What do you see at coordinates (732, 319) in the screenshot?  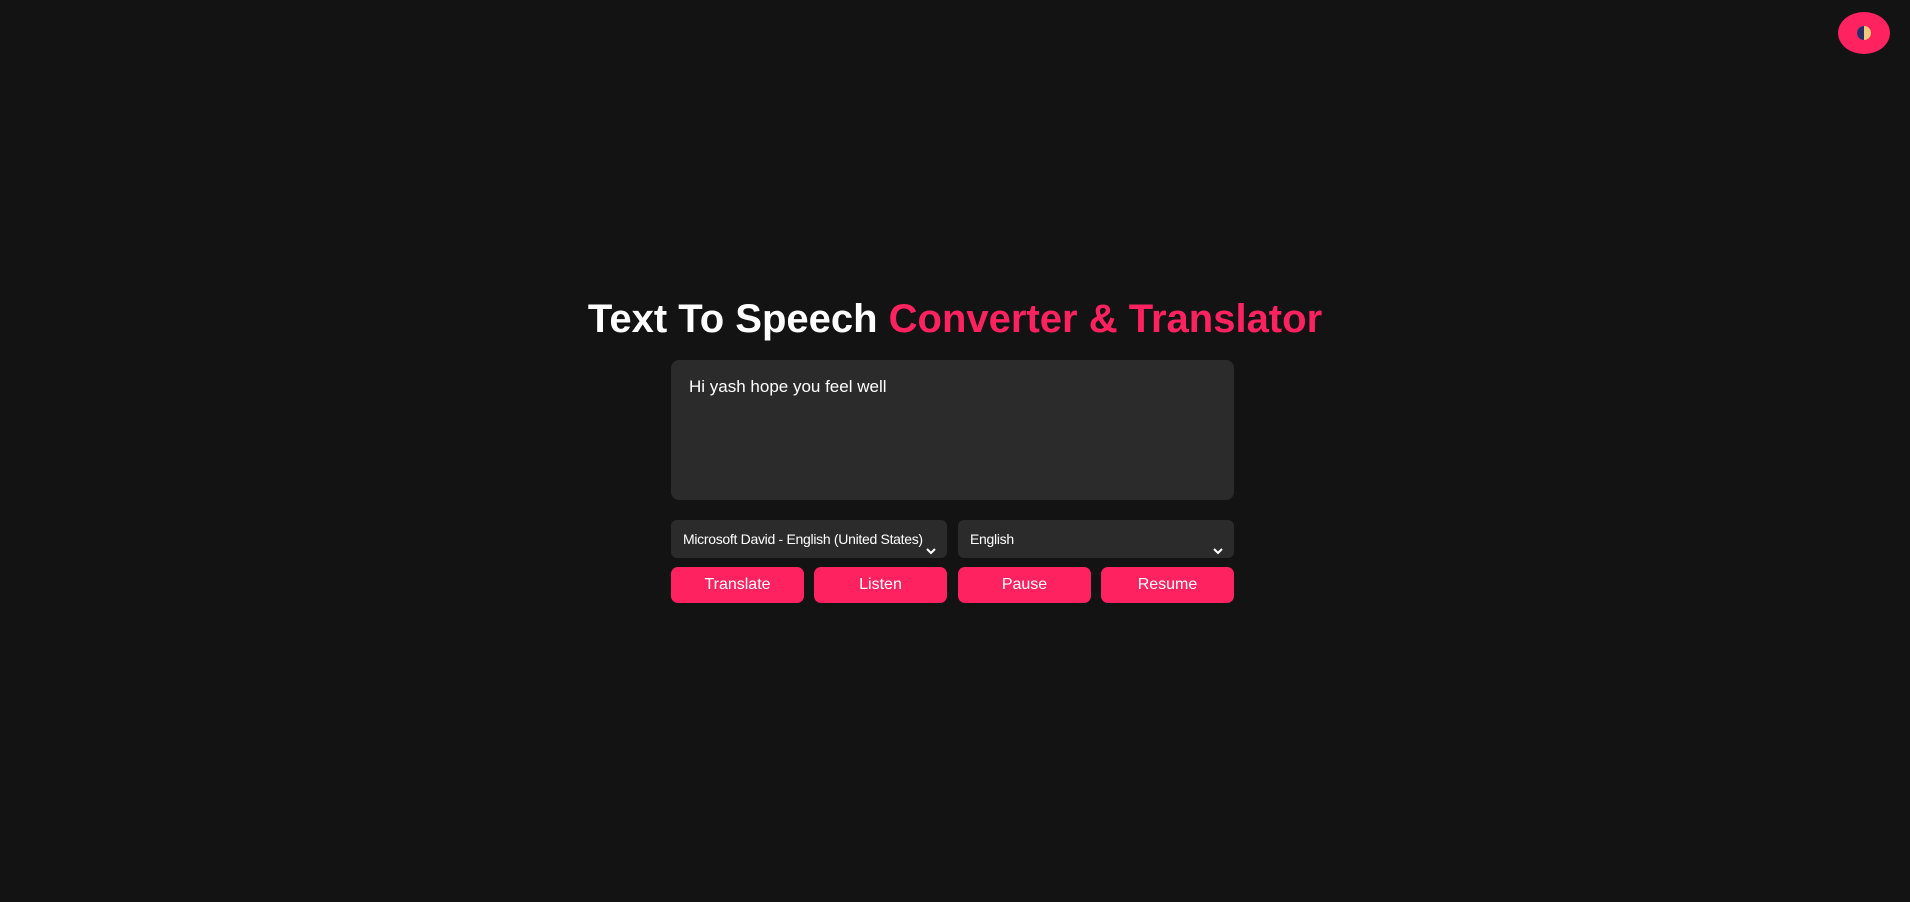 I see `title-part-1: Text To Speech` at bounding box center [732, 319].